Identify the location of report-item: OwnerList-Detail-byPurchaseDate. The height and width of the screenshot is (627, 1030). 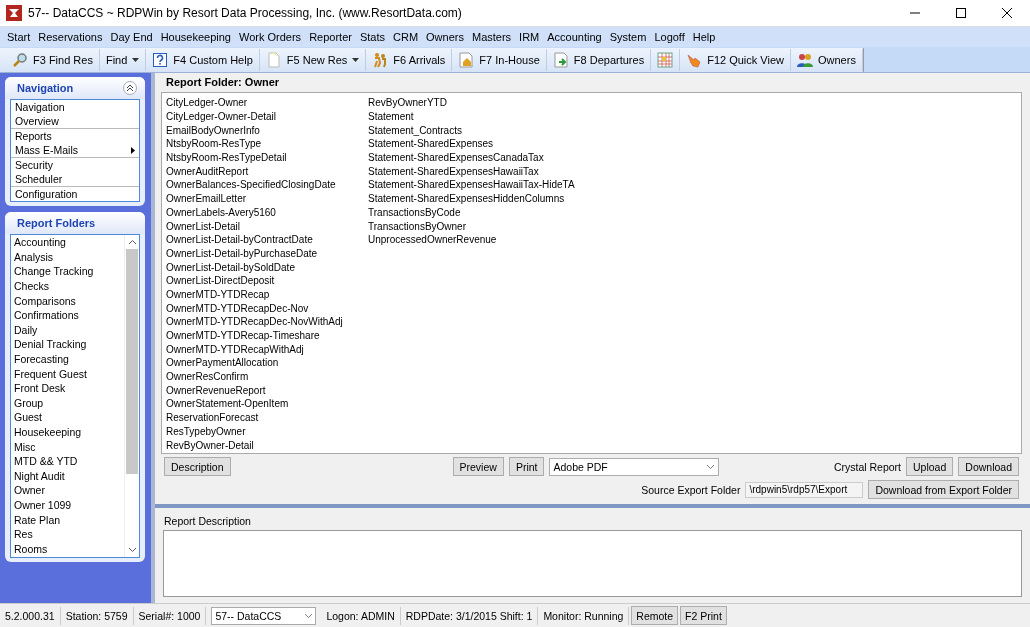
(267, 253).